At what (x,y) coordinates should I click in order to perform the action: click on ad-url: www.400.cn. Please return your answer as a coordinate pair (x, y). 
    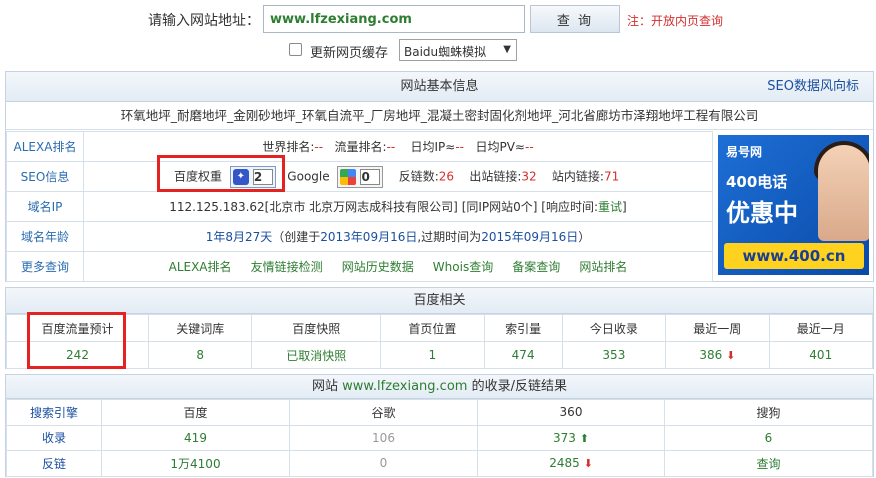
    Looking at the image, I should click on (794, 256).